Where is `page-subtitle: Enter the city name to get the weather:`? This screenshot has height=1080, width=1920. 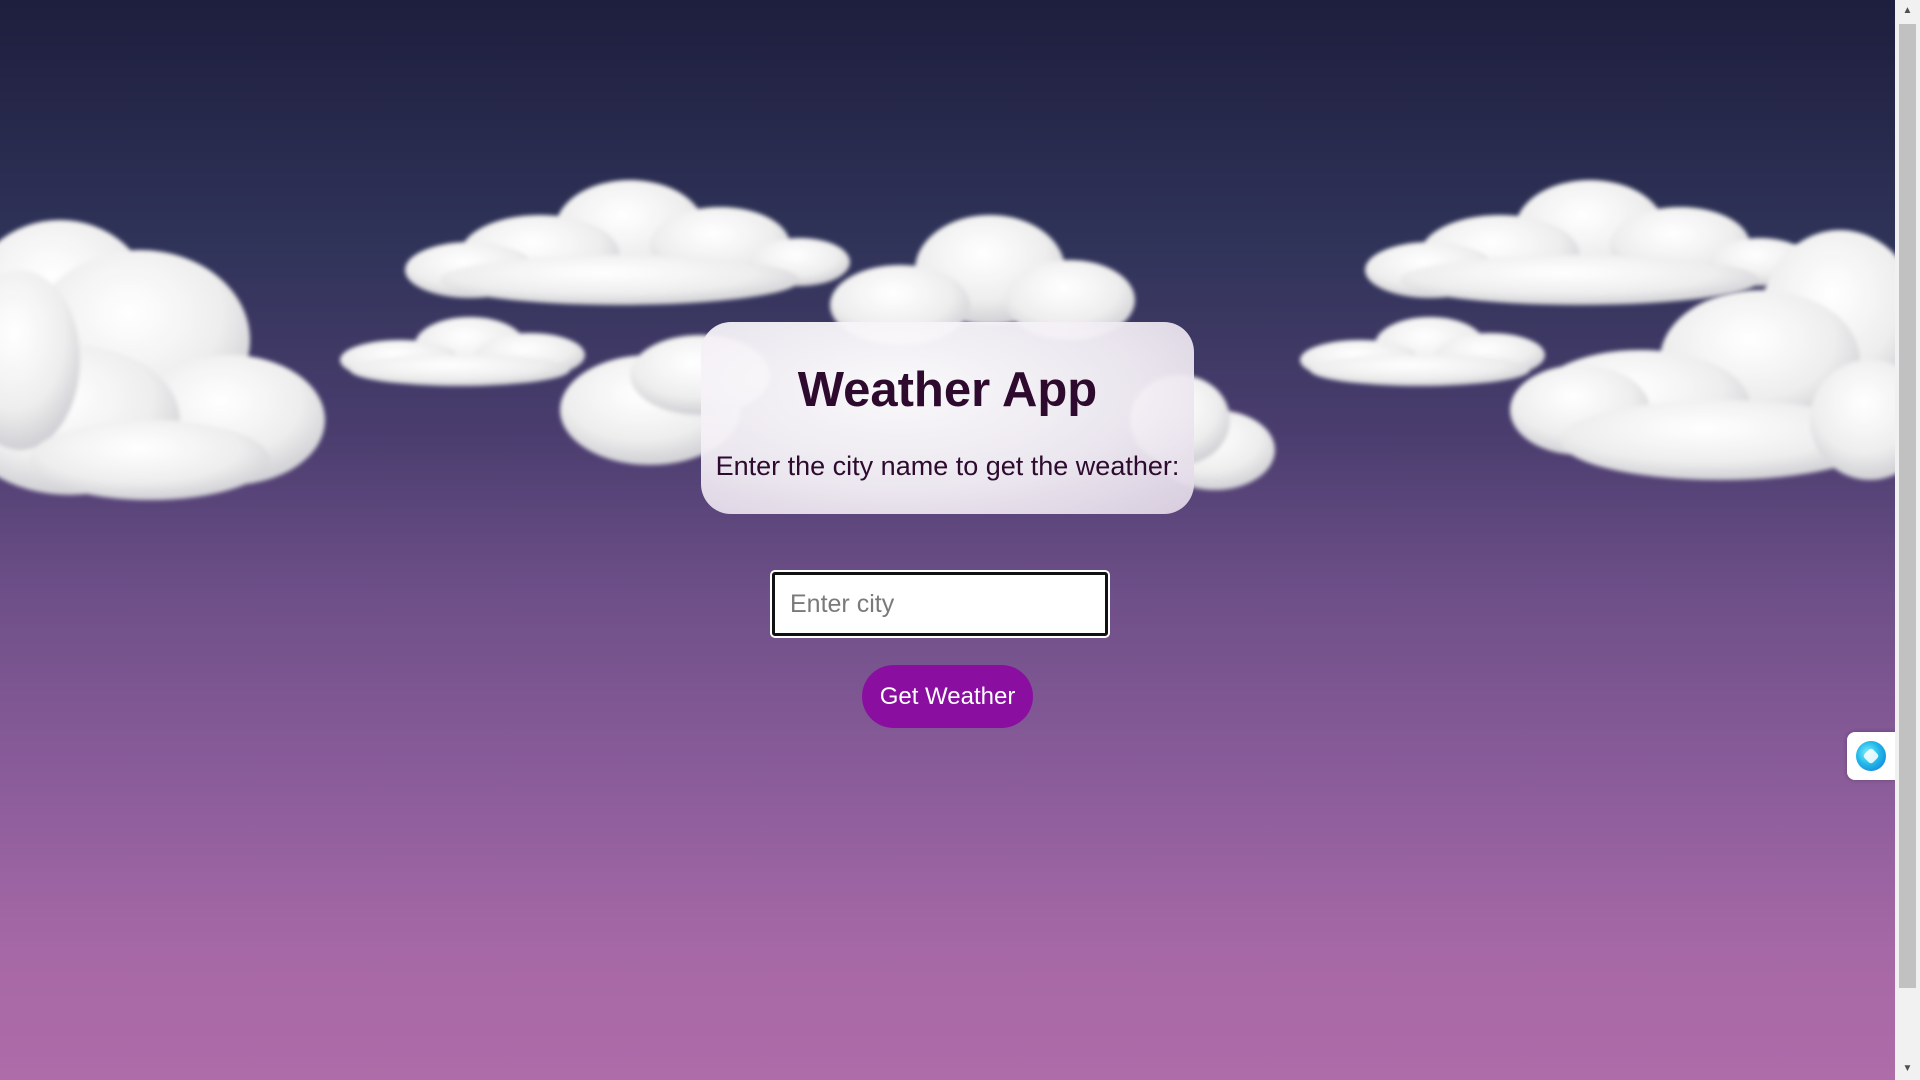 page-subtitle: Enter the city name to get the weather: is located at coordinates (947, 466).